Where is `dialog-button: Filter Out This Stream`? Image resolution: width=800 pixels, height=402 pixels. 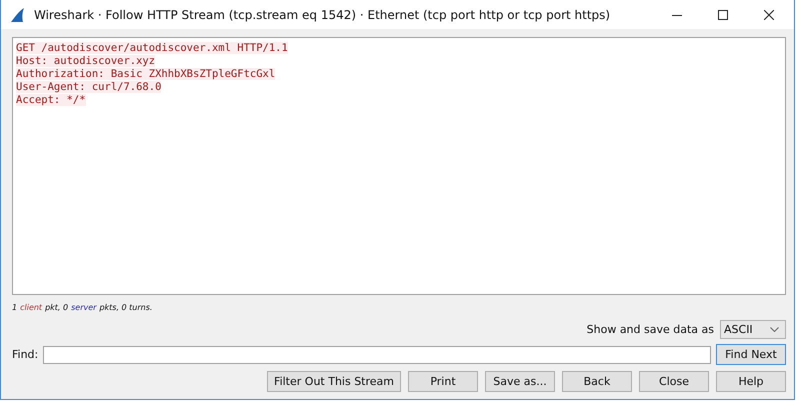
dialog-button: Filter Out This Stream is located at coordinates (334, 381).